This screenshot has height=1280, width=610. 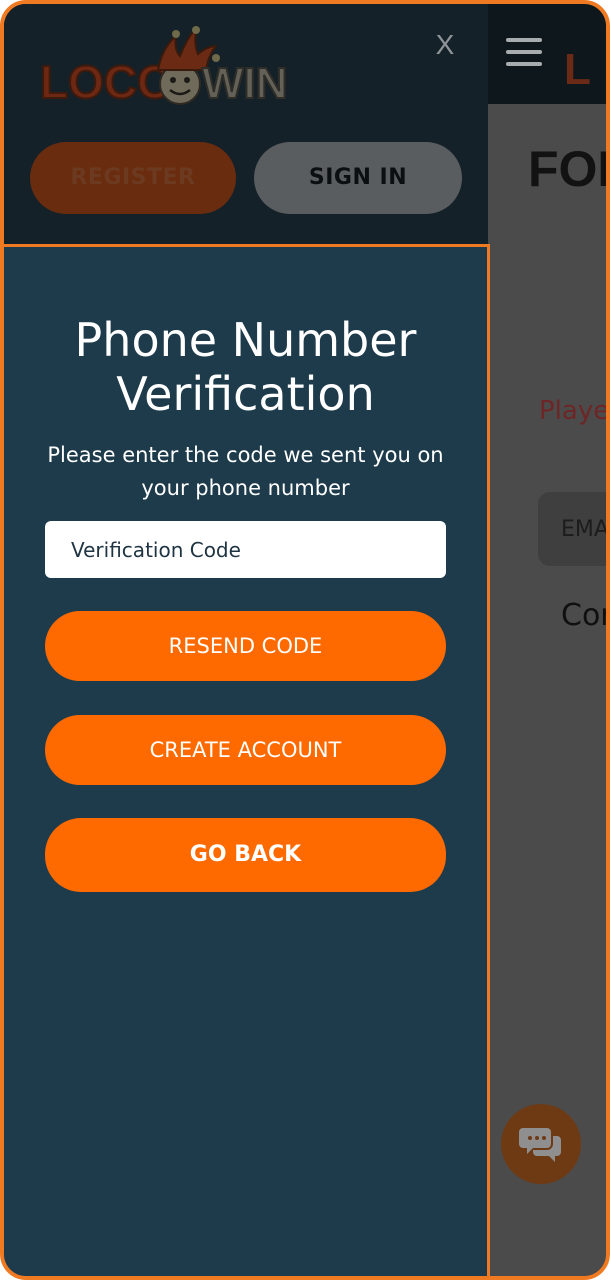 I want to click on hamburger-icon, so click(x=524, y=53).